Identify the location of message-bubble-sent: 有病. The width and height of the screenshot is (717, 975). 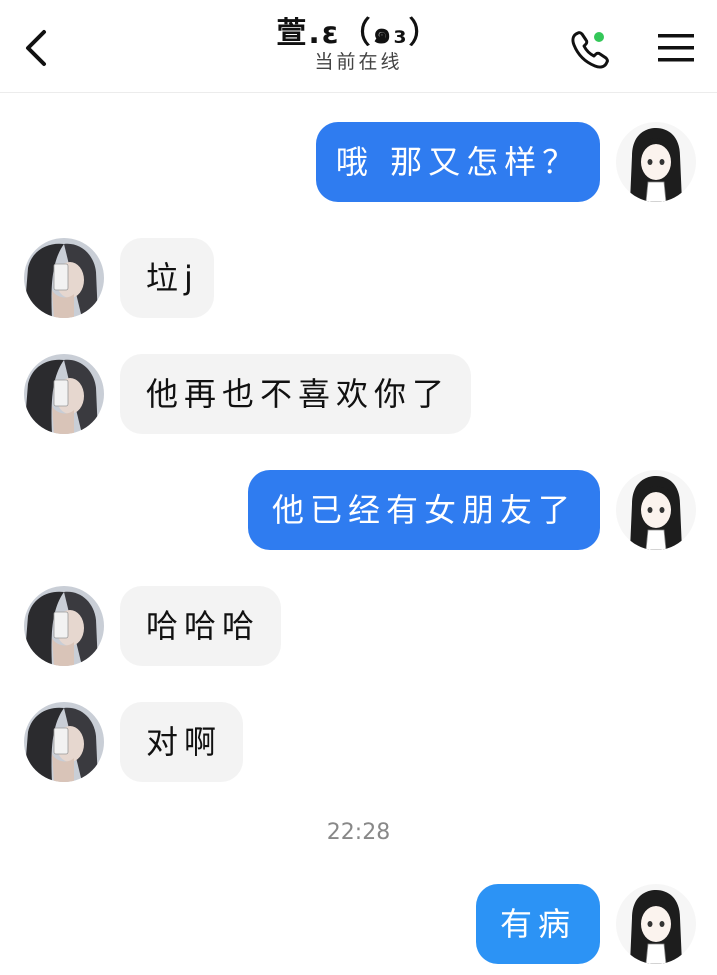
(538, 924).